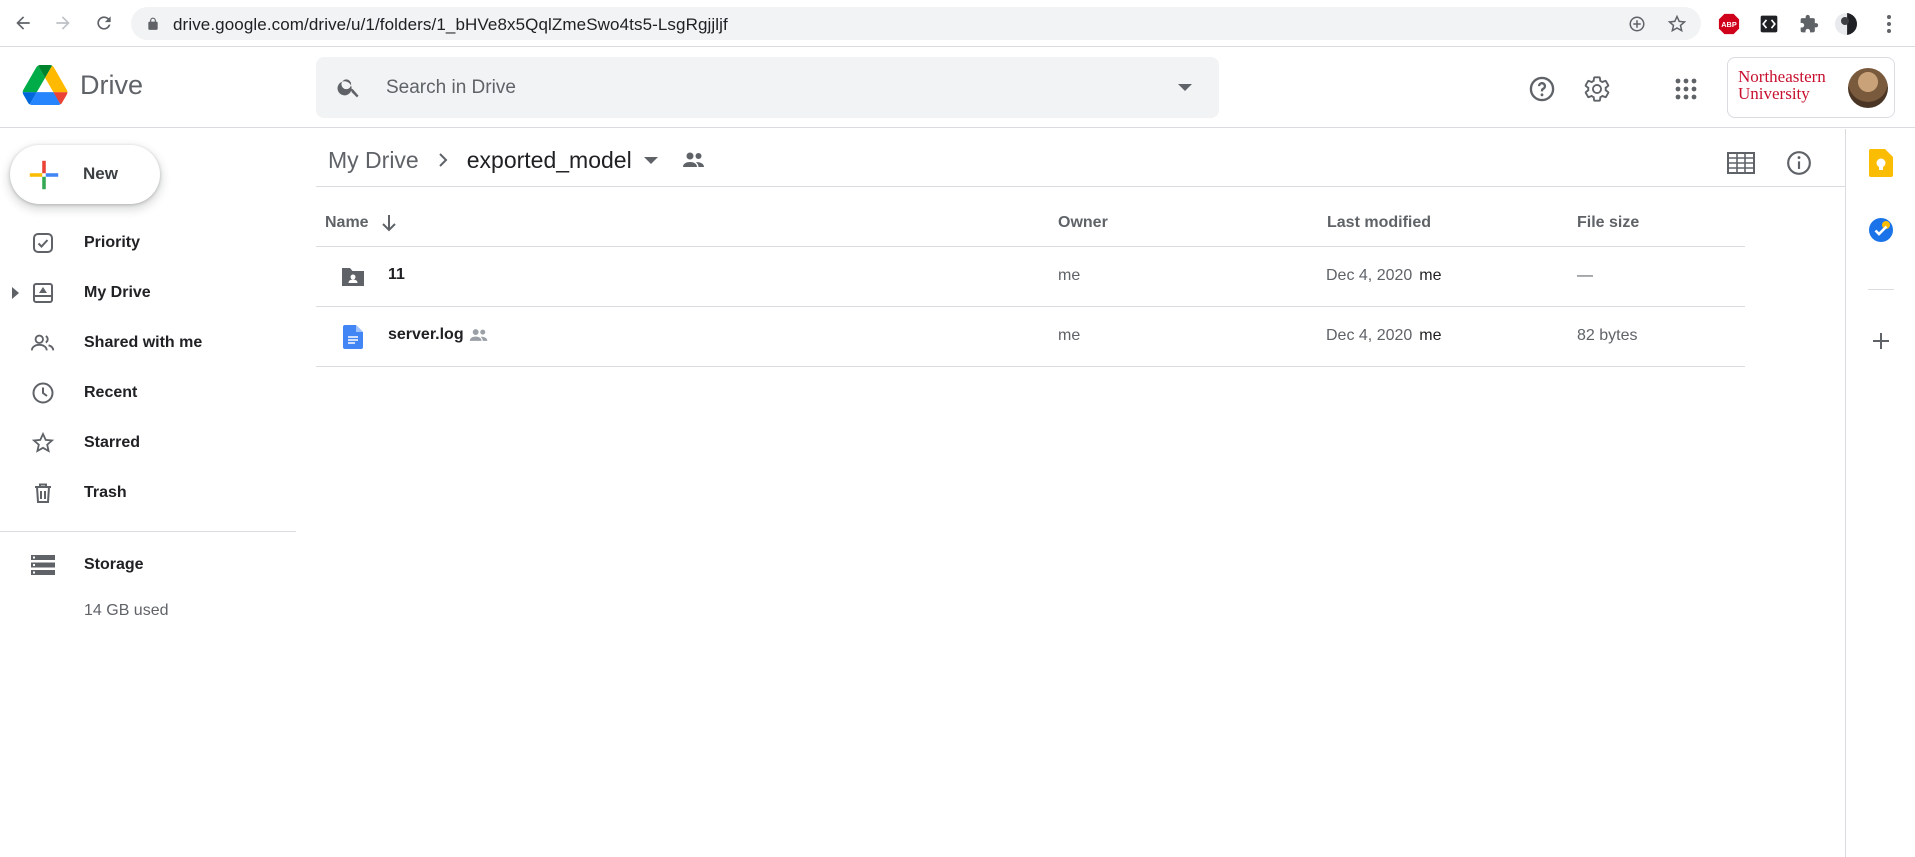 This screenshot has width=1915, height=857. I want to click on star-icon, so click(43, 443).